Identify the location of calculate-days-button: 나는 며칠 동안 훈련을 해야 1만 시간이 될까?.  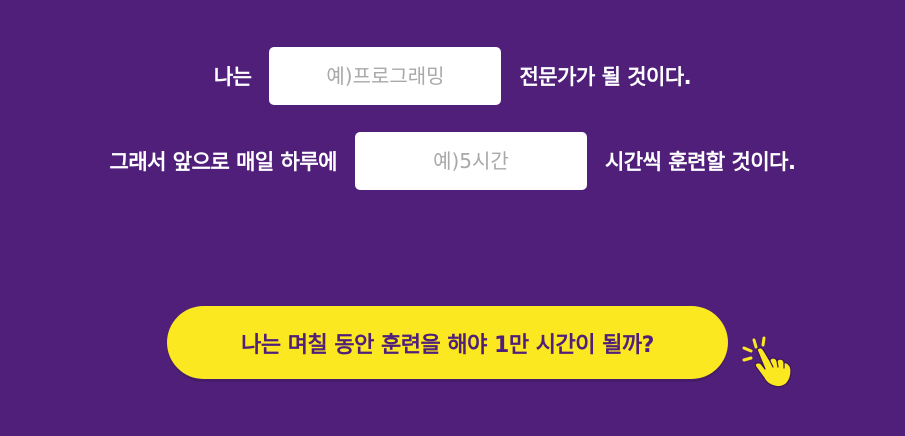
(447, 342).